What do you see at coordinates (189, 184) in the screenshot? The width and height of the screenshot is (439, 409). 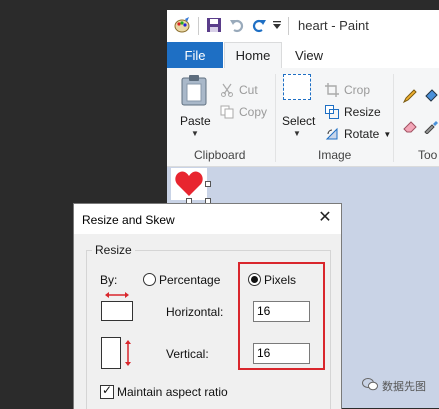 I see `drawing-canvas` at bounding box center [189, 184].